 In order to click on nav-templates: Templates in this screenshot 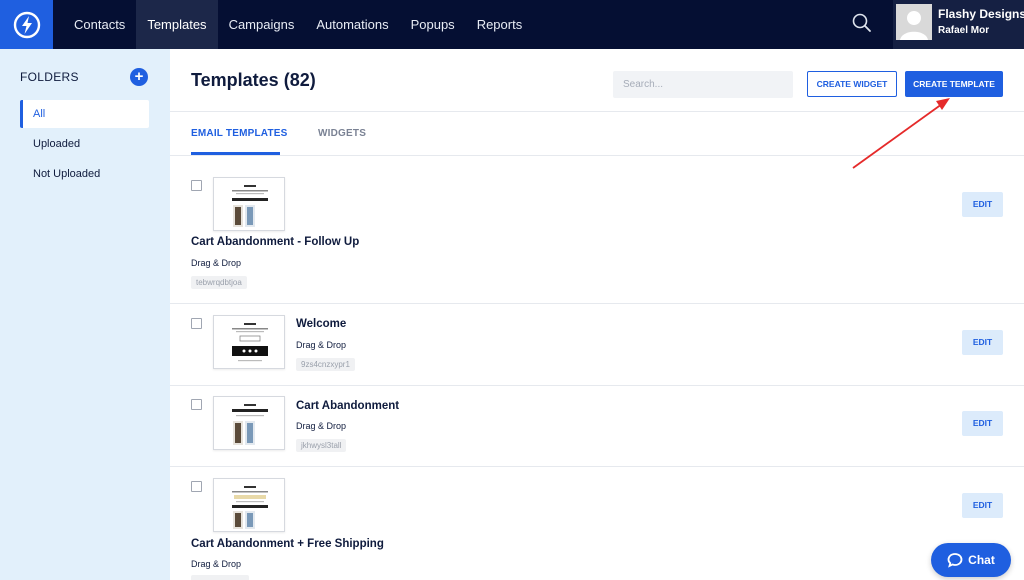, I will do `click(177, 24)`.